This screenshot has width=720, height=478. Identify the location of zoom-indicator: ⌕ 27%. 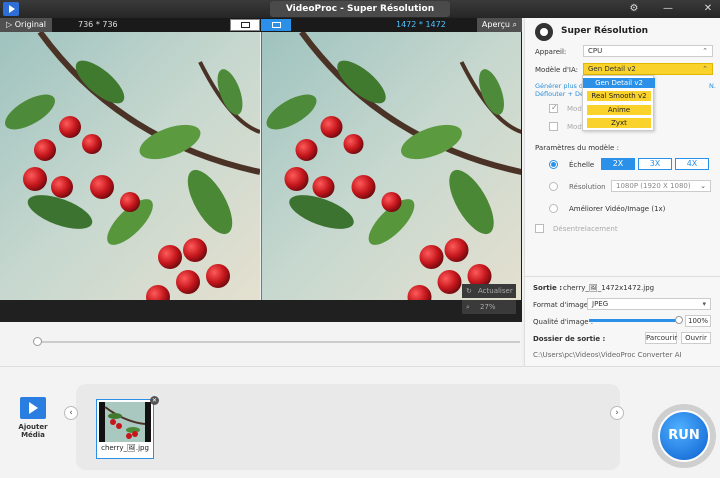
(489, 307).